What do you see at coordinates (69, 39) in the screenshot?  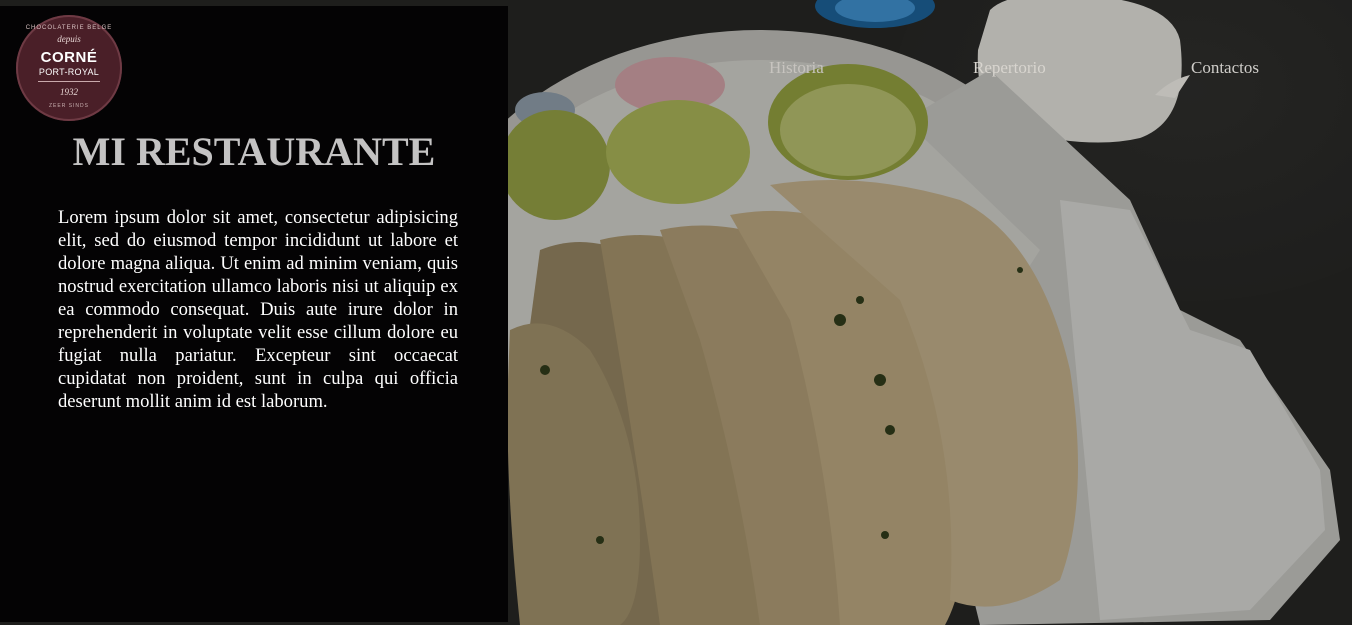 I see `logo-depuis-text: depuis` at bounding box center [69, 39].